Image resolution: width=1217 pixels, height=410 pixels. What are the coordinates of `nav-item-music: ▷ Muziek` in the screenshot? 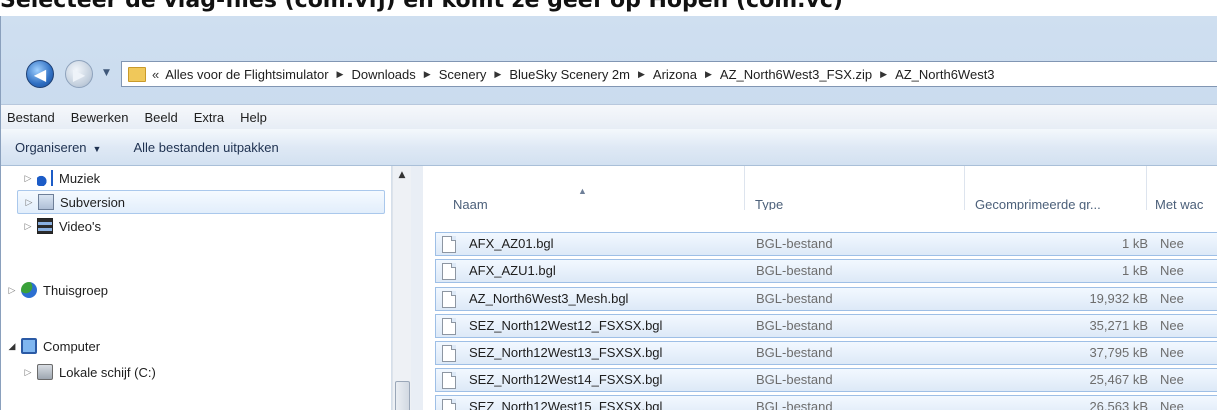 It's located at (193, 178).